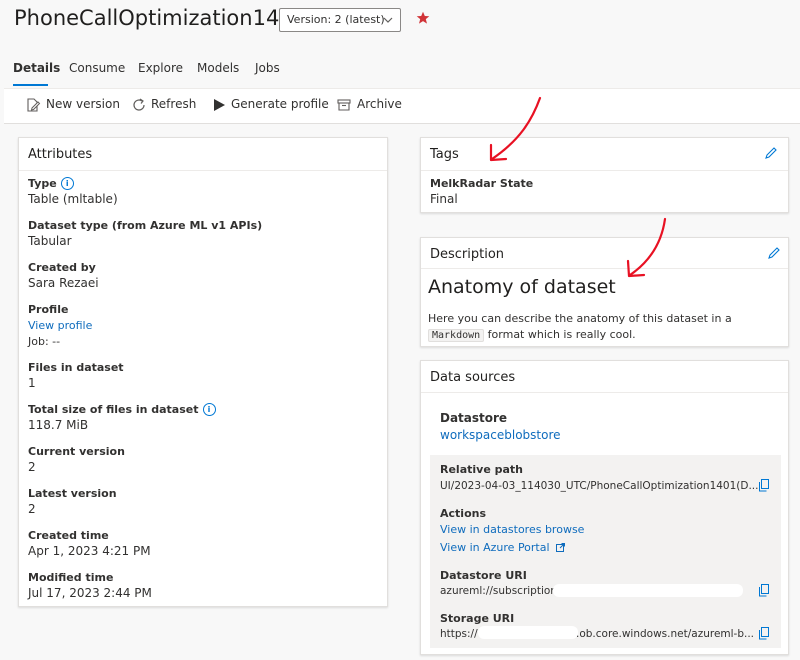 The width and height of the screenshot is (800, 660). What do you see at coordinates (60, 325) in the screenshot?
I see `view-profile-link: View profile` at bounding box center [60, 325].